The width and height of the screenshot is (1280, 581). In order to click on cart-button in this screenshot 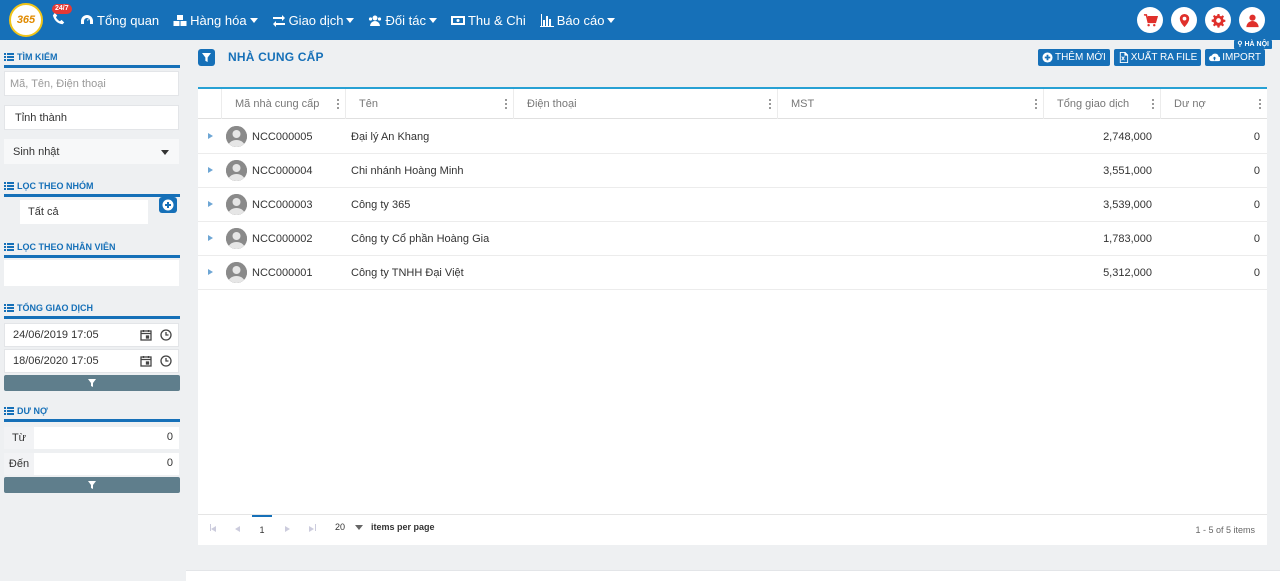, I will do `click(1150, 20)`.